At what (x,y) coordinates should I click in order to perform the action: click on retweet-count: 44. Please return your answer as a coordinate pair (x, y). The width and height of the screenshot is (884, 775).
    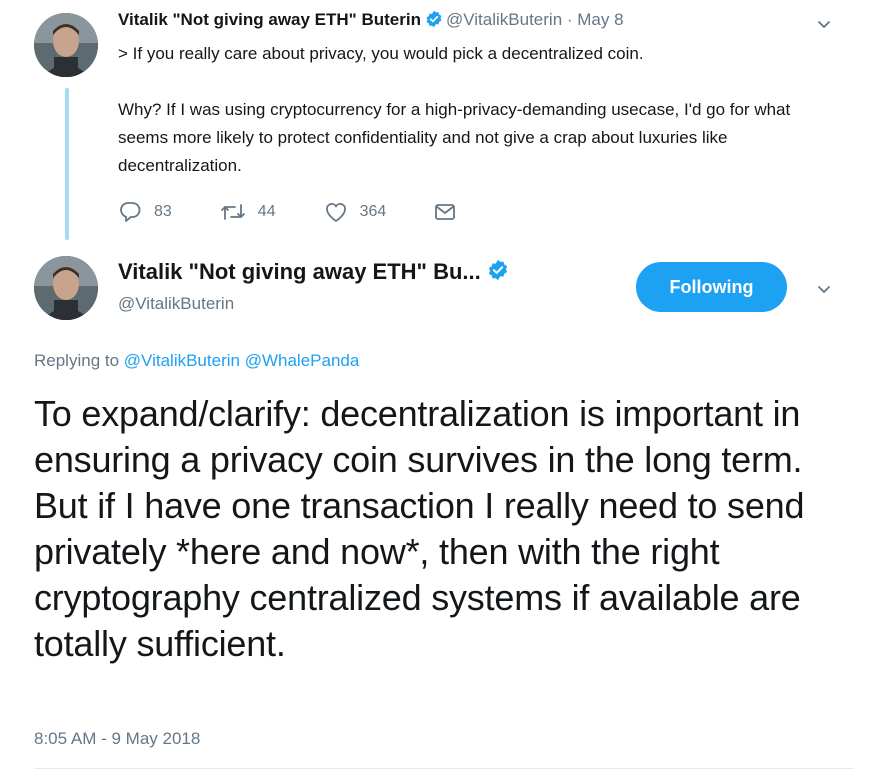
    Looking at the image, I should click on (266, 211).